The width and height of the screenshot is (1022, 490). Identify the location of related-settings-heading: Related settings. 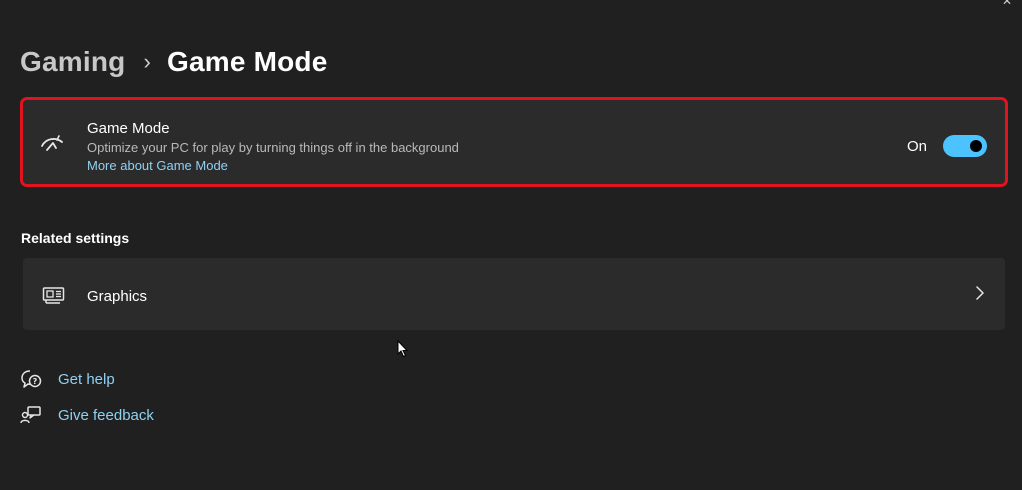
(75, 238).